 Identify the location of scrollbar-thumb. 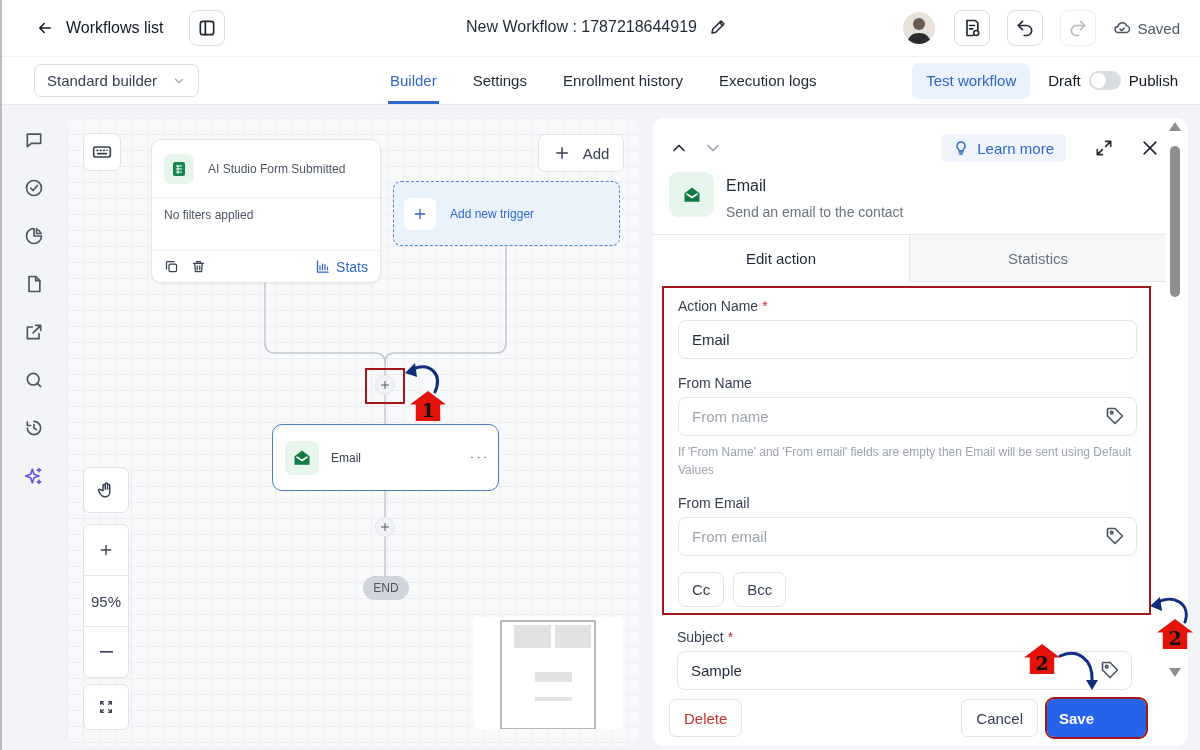
(1175, 221).